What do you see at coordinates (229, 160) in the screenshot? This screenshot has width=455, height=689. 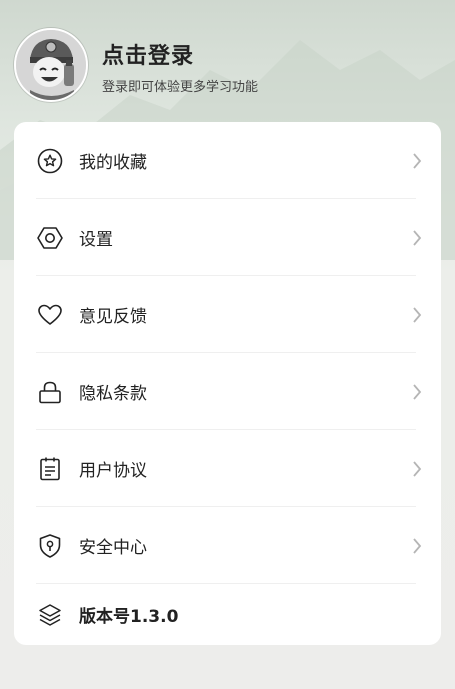 I see `menu-item-favorites: 我的收藏` at bounding box center [229, 160].